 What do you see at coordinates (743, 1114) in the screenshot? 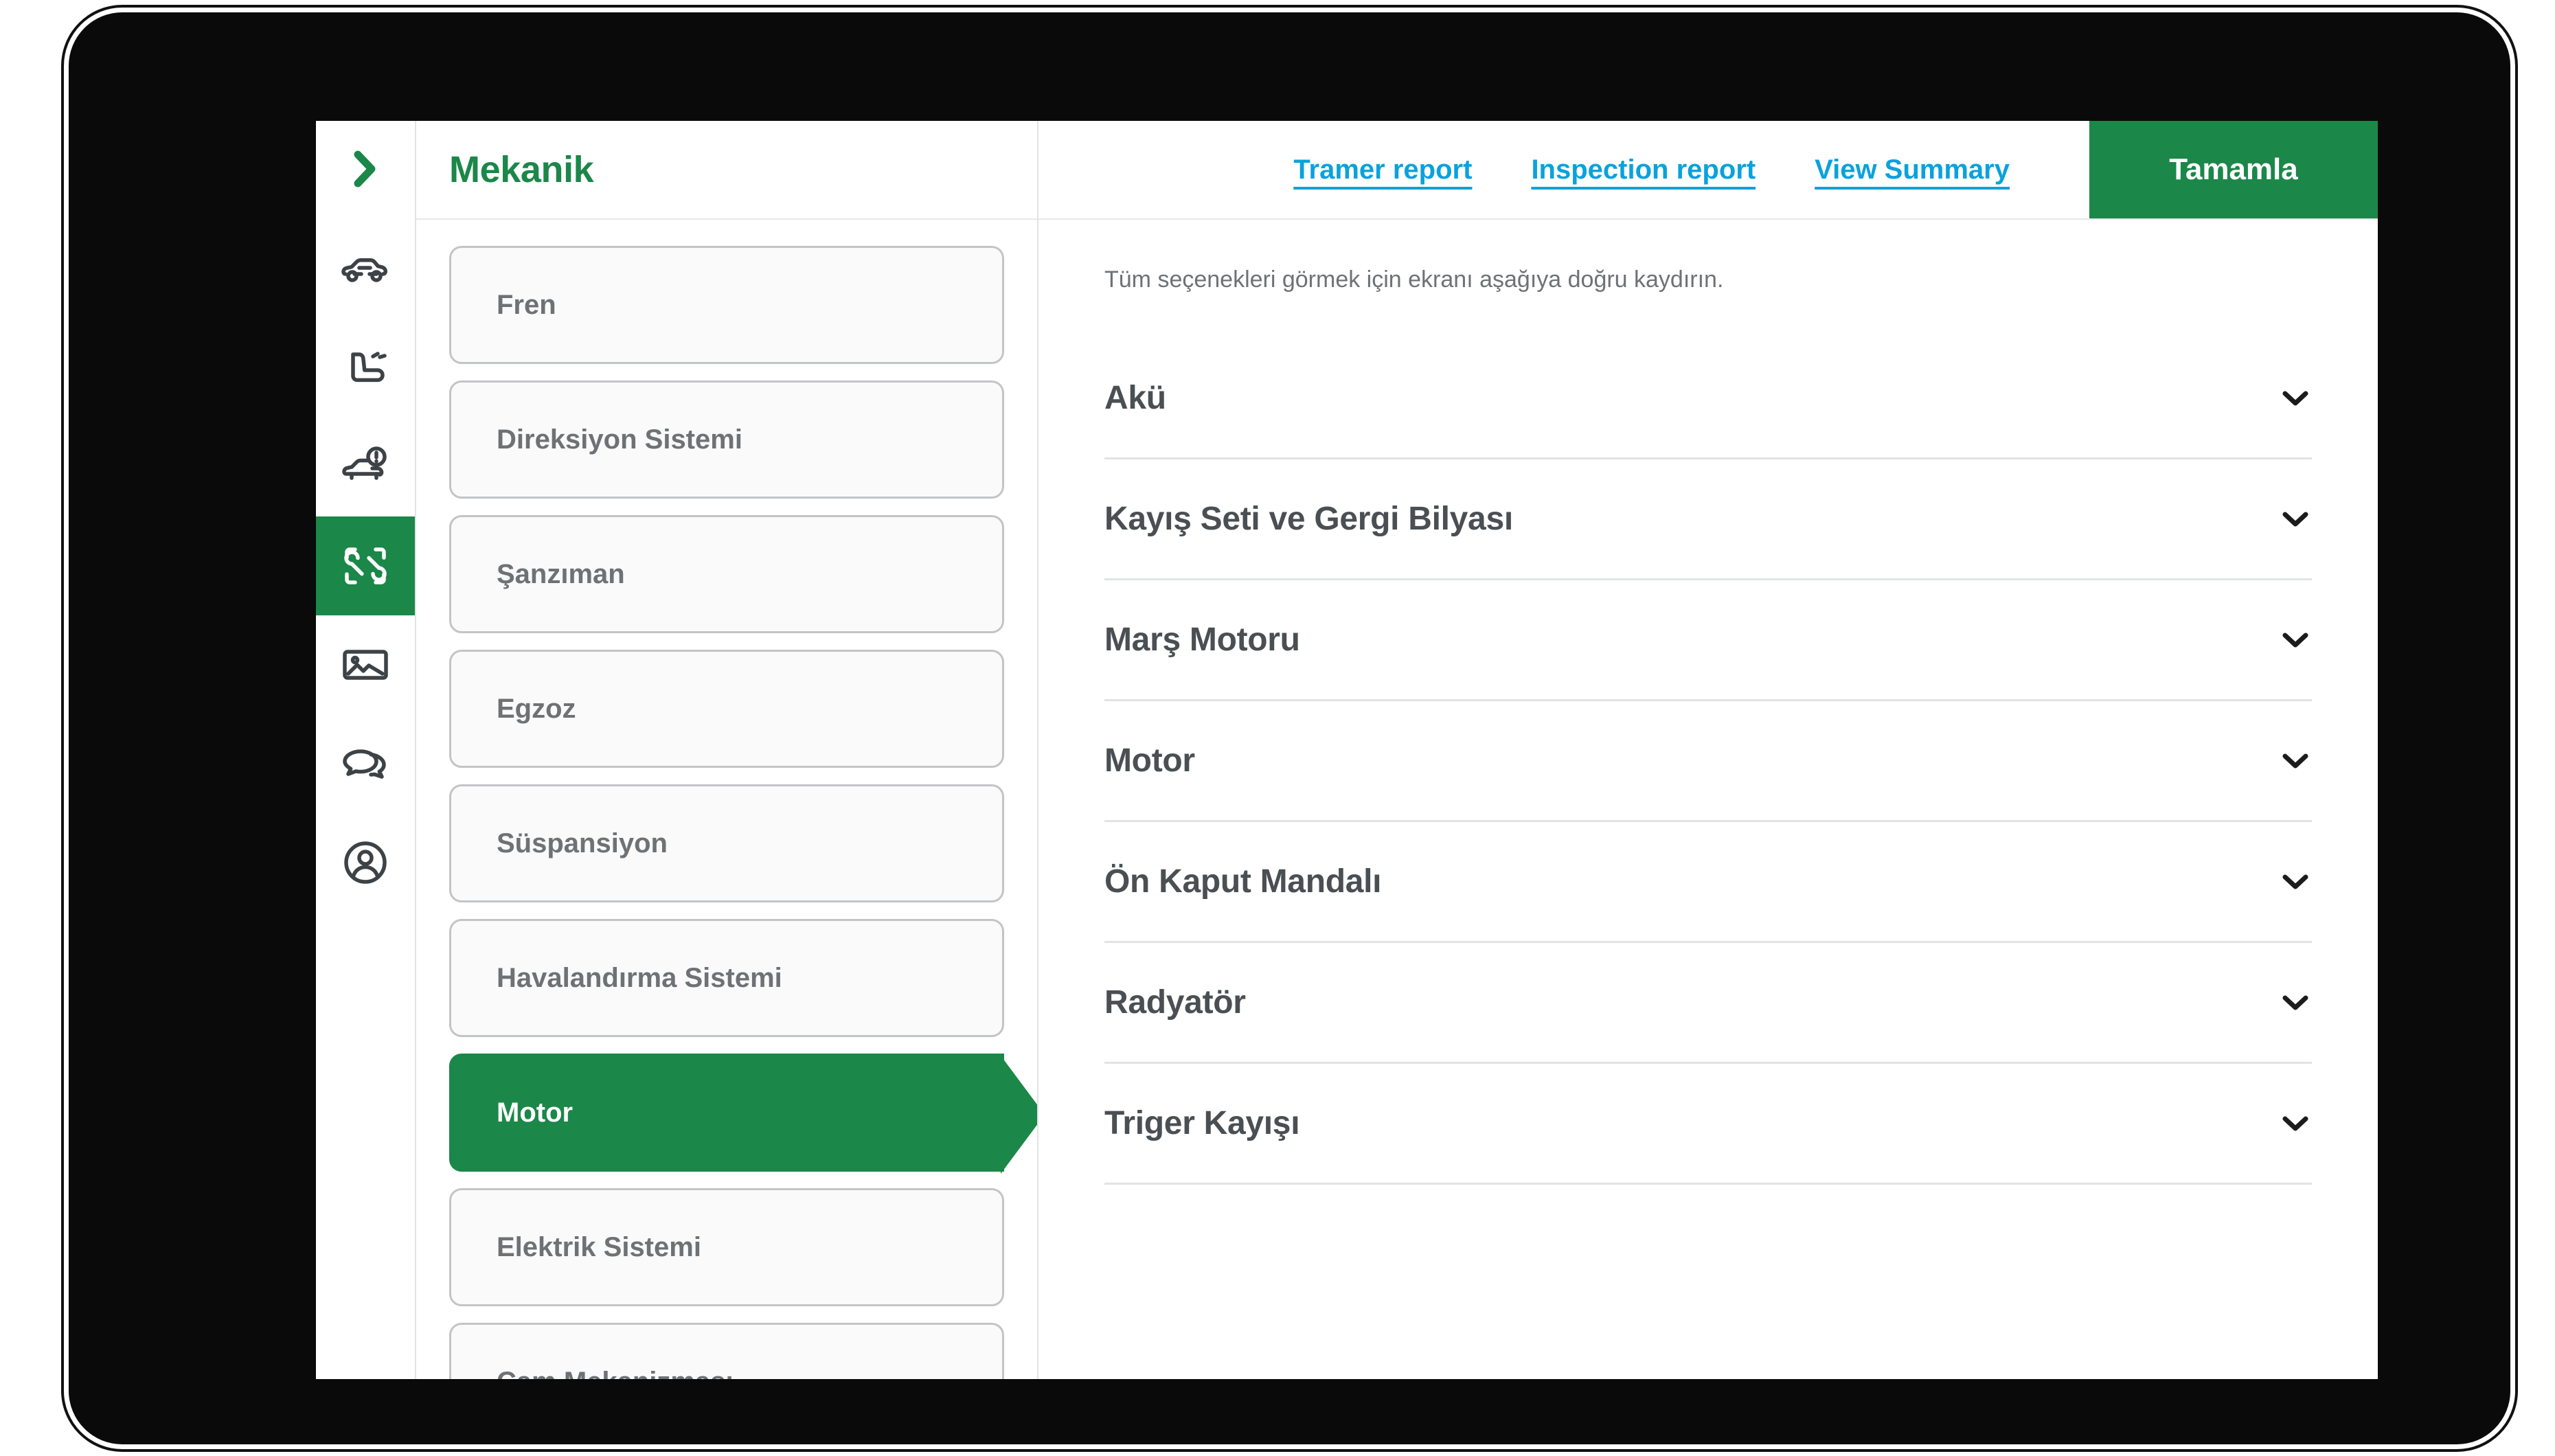
I see `section-list-item: Motor` at bounding box center [743, 1114].